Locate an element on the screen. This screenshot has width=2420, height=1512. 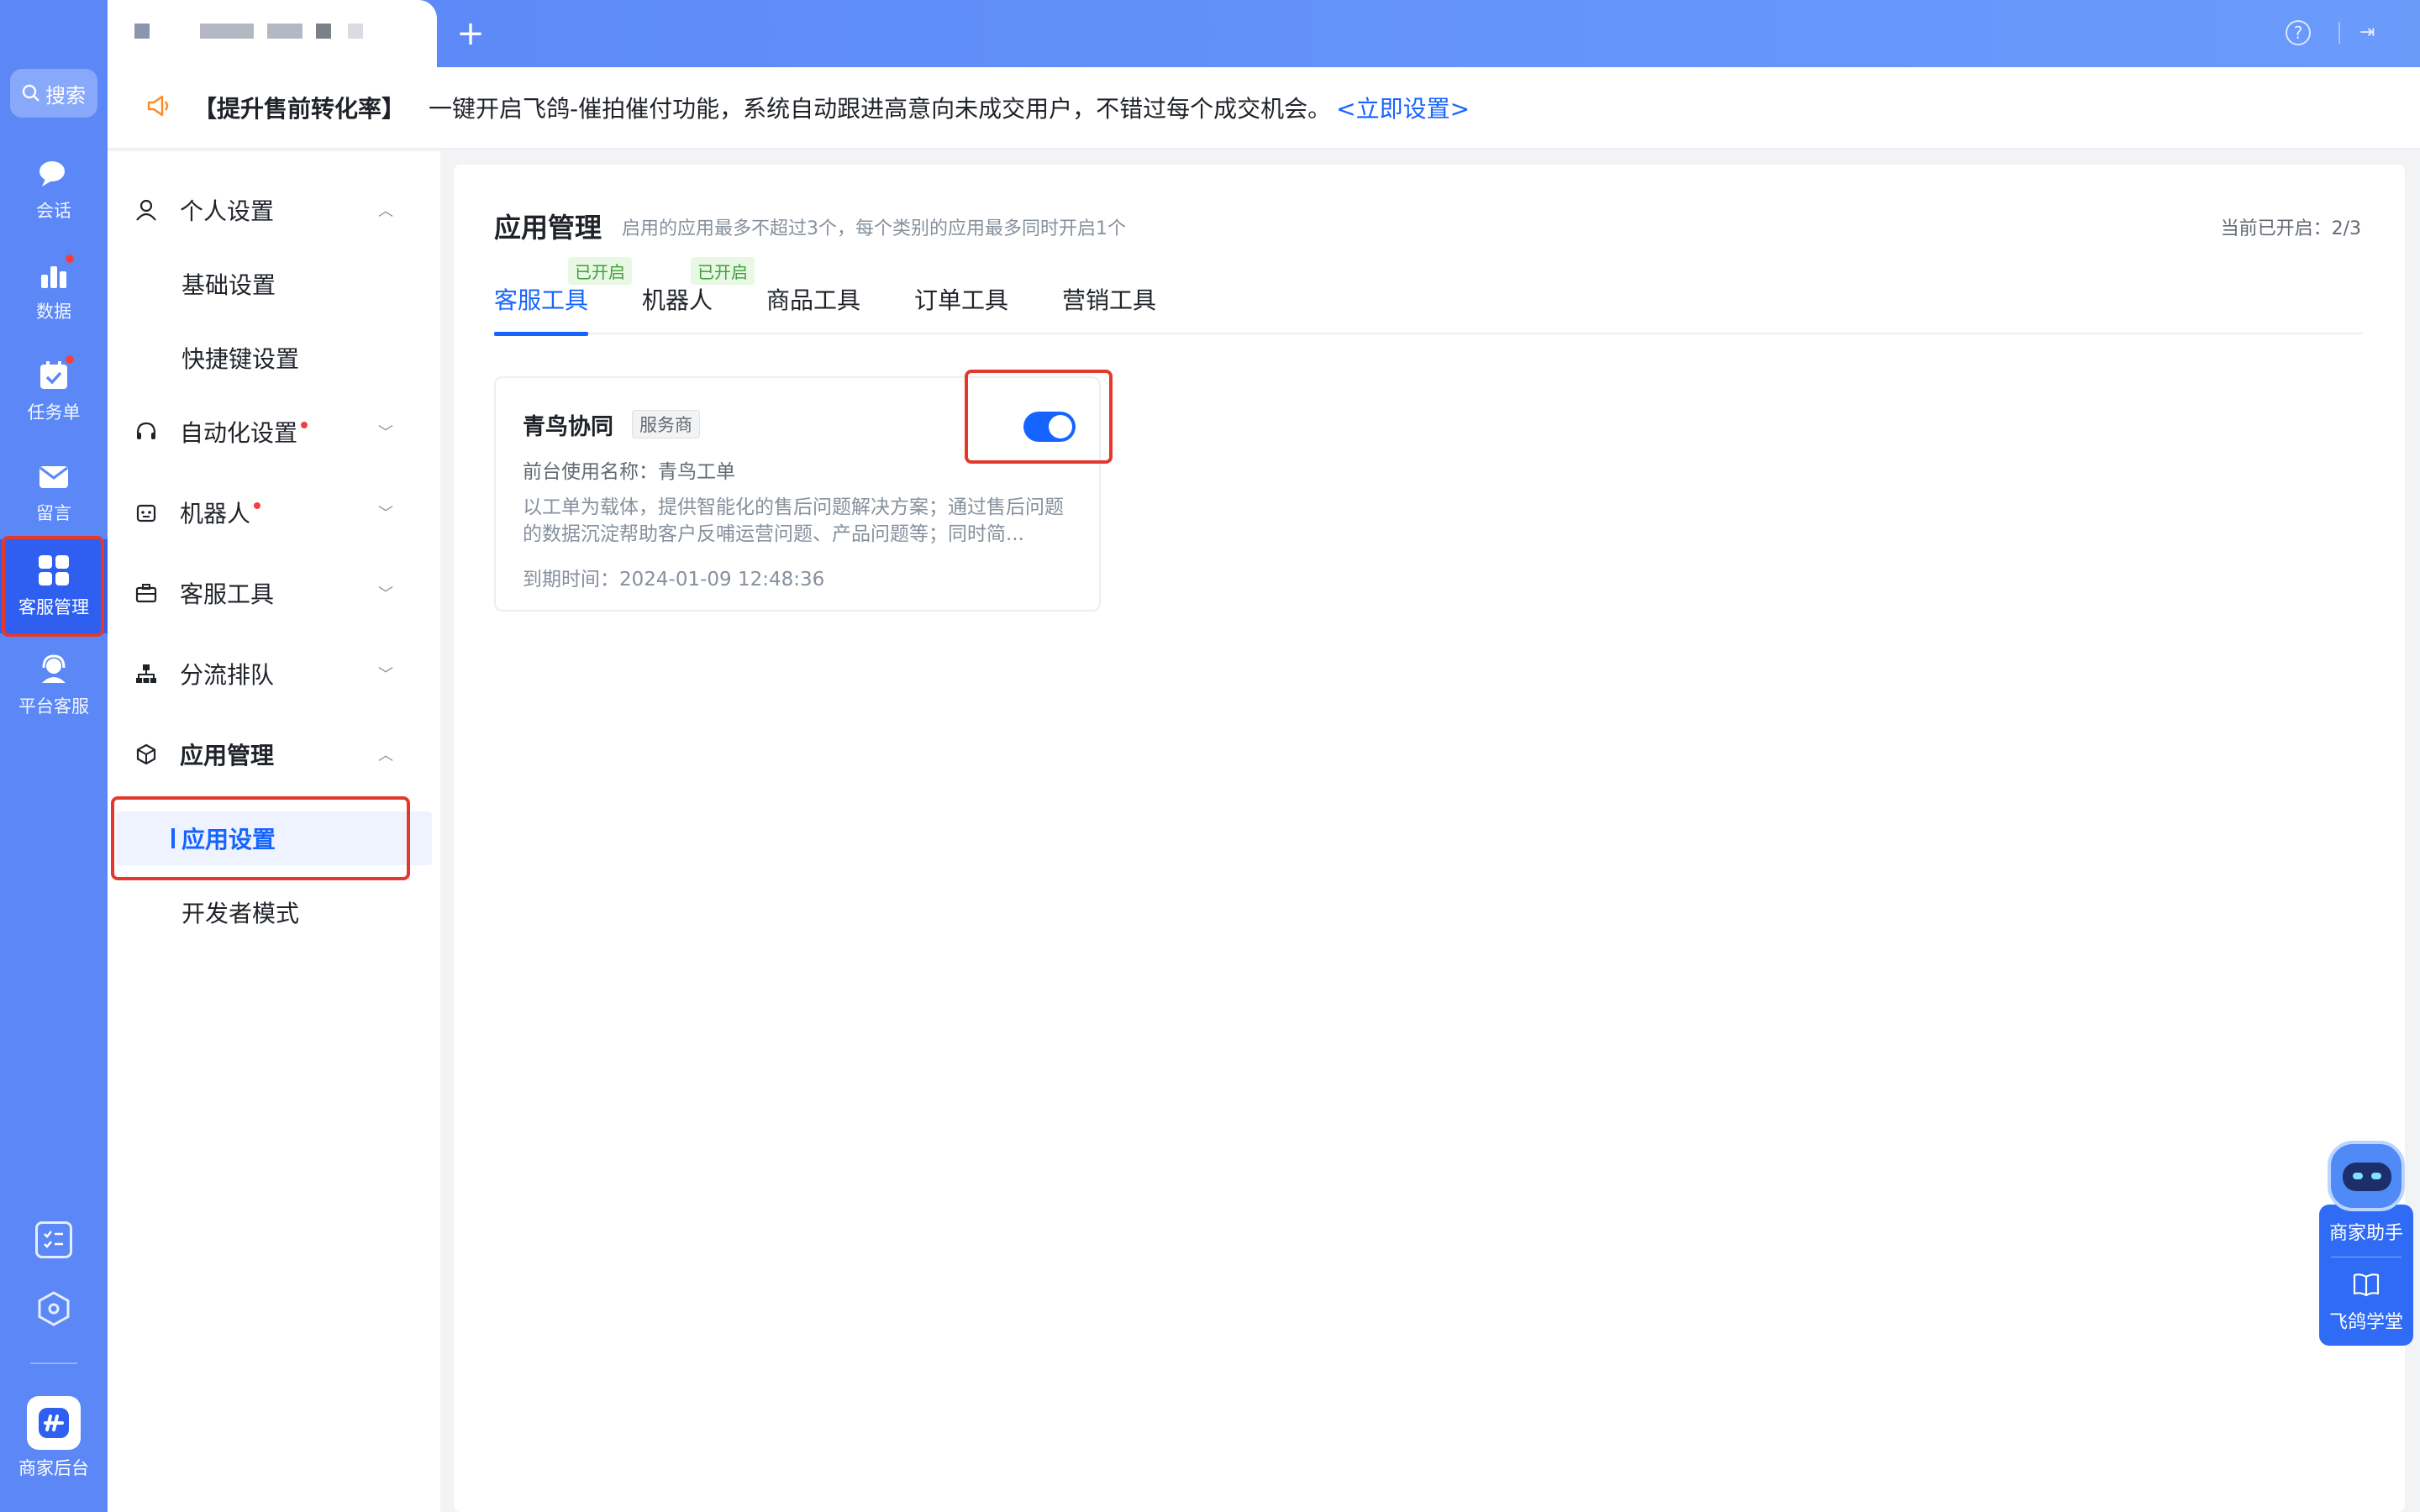
browser-tab is located at coordinates (272, 33).